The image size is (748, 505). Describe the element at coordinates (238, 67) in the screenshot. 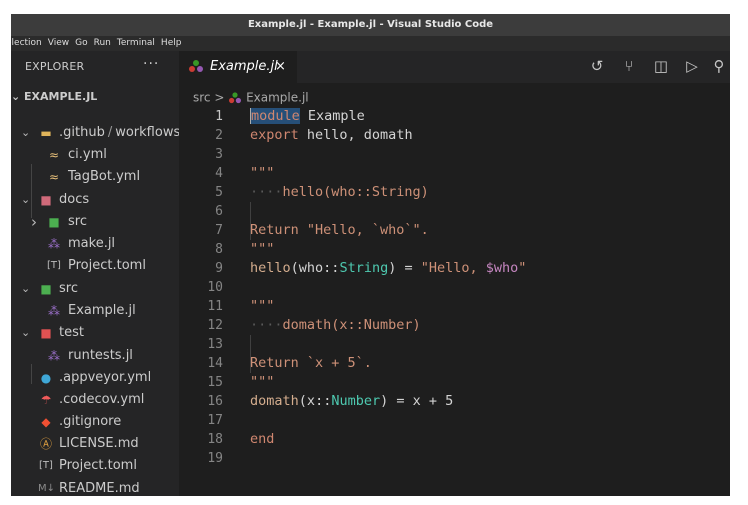

I see `tab-example-jl: Example.jl ×` at that location.